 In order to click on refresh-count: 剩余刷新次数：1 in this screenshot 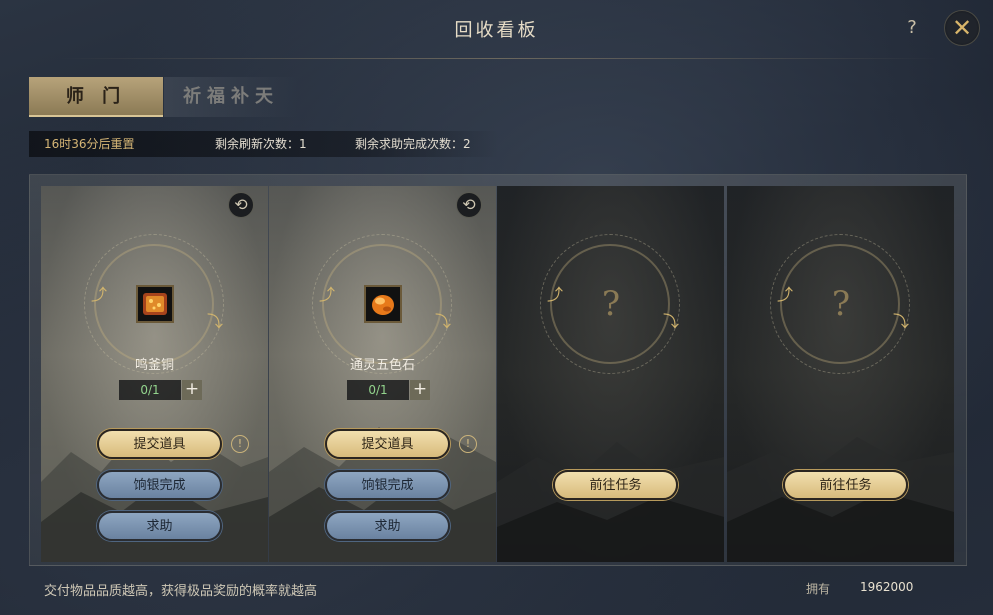, I will do `click(261, 144)`.